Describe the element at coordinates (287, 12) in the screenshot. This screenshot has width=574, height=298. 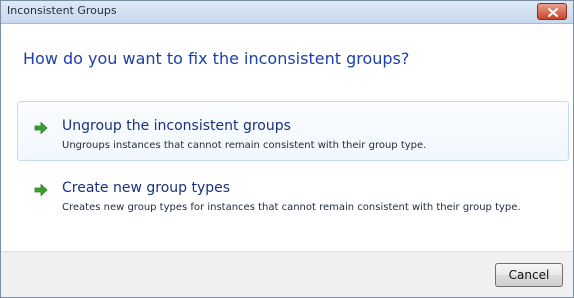
I see `title-bar: Inconsistent Groups` at that location.